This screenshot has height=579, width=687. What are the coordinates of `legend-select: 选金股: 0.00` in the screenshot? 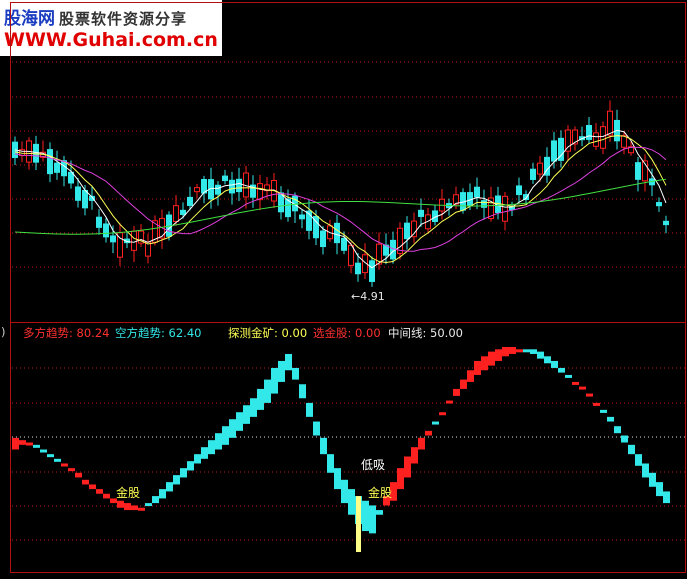 It's located at (347, 333).